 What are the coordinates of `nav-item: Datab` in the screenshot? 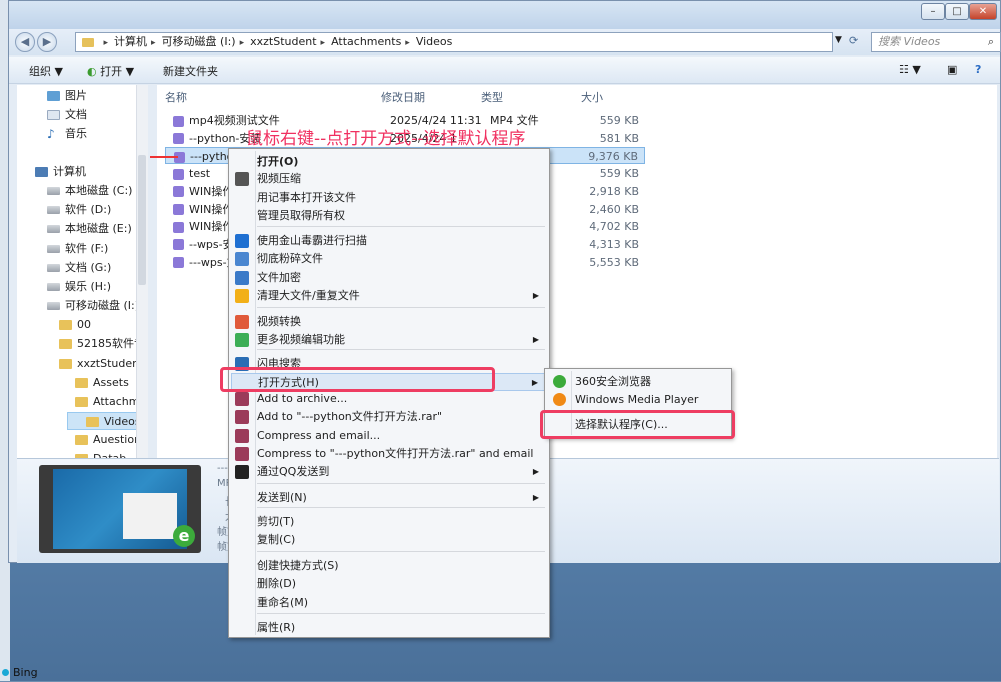 It's located at (100, 454).